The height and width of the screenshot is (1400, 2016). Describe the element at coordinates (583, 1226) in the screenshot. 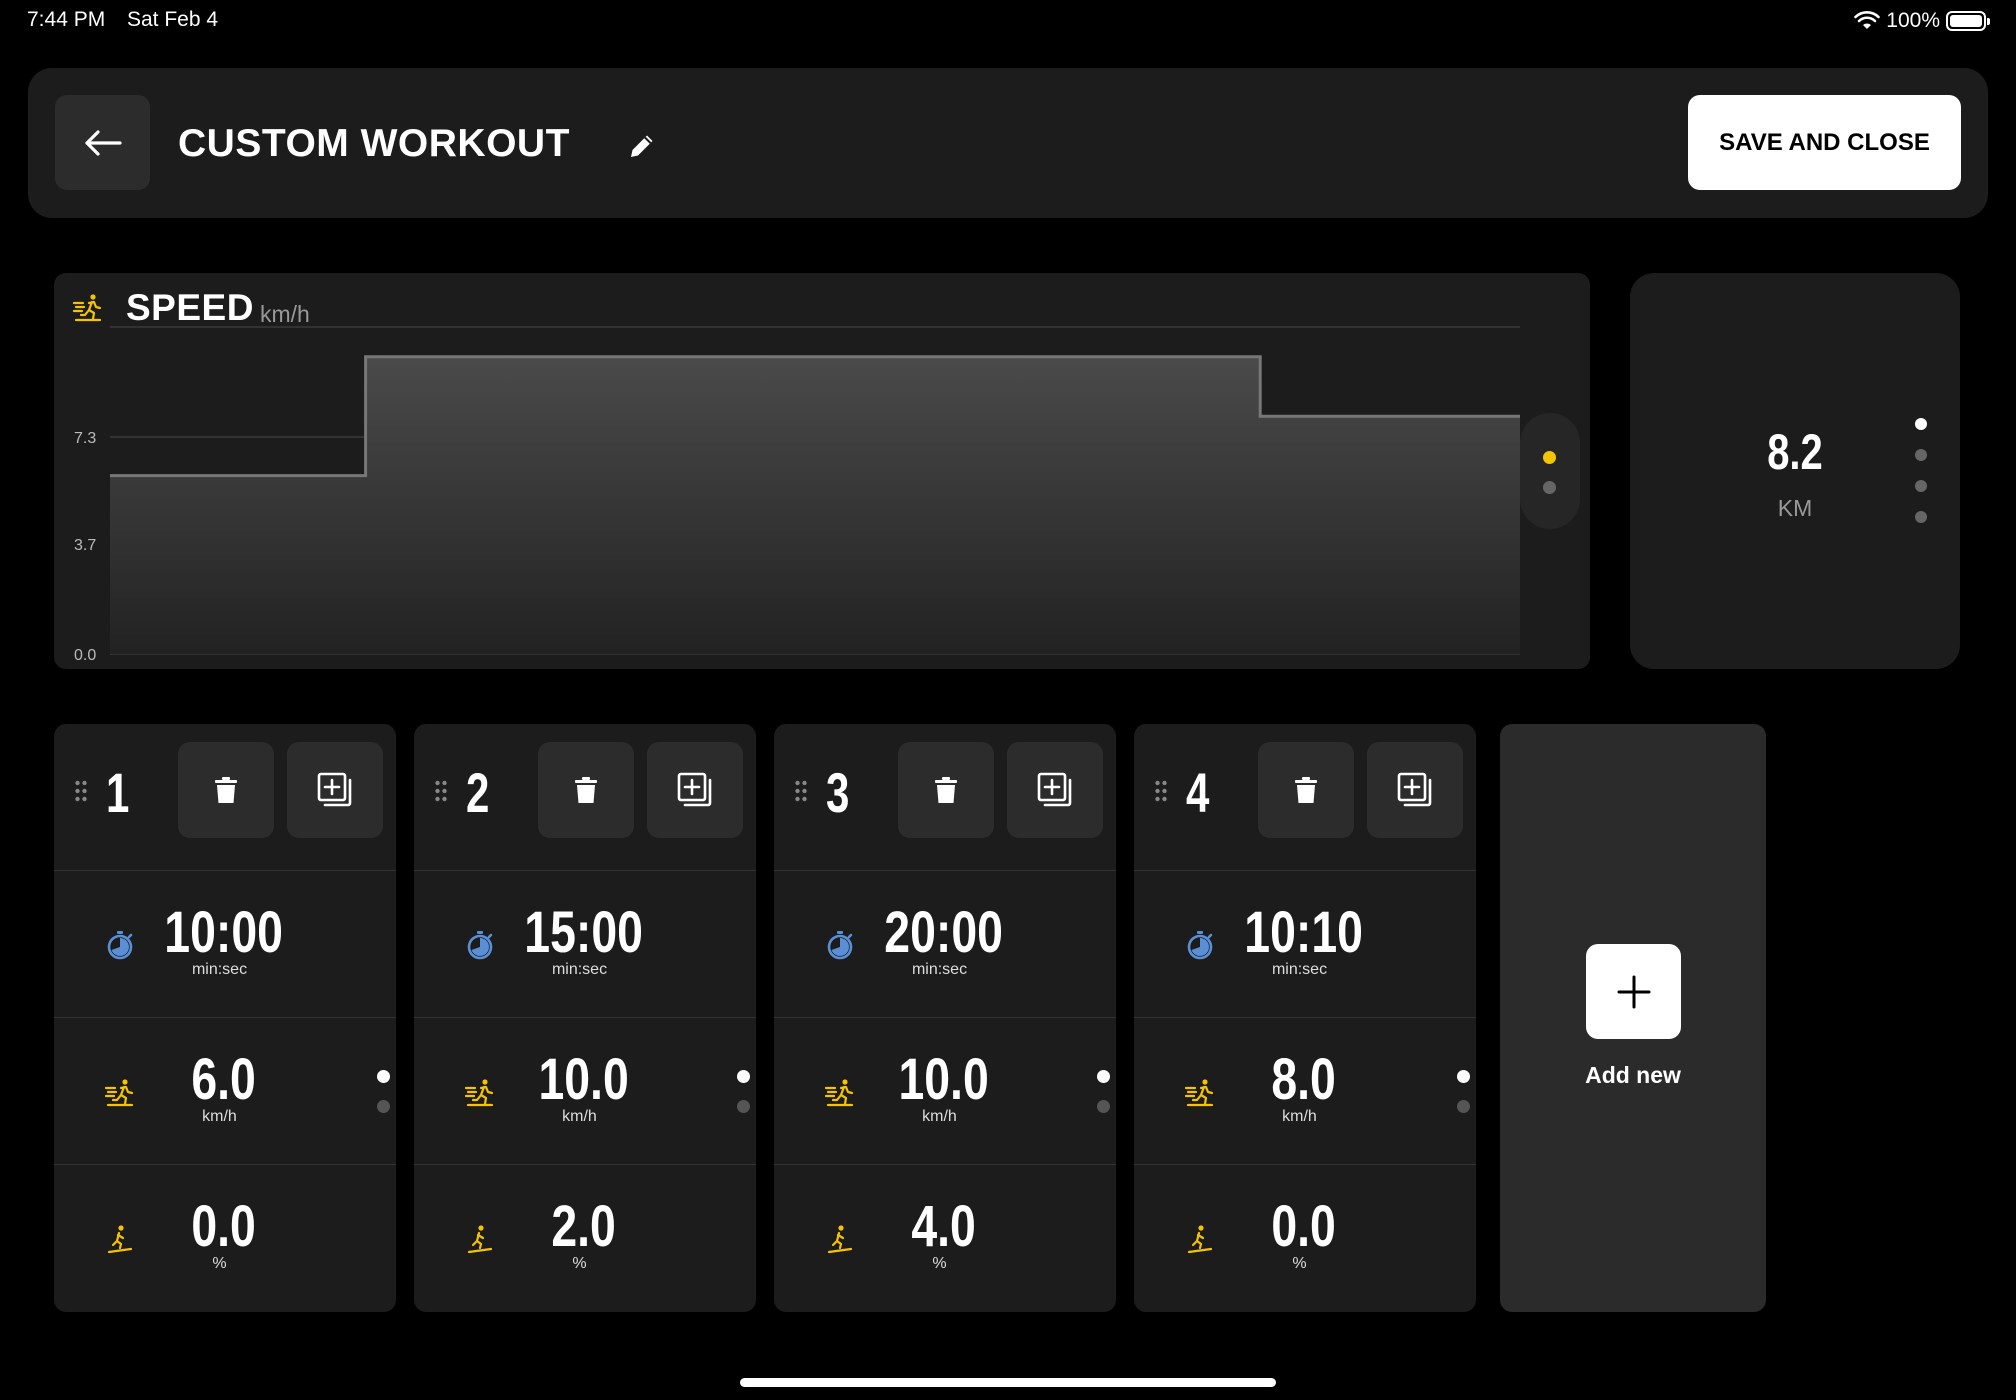

I see `segment-incline-value: 2.0` at that location.